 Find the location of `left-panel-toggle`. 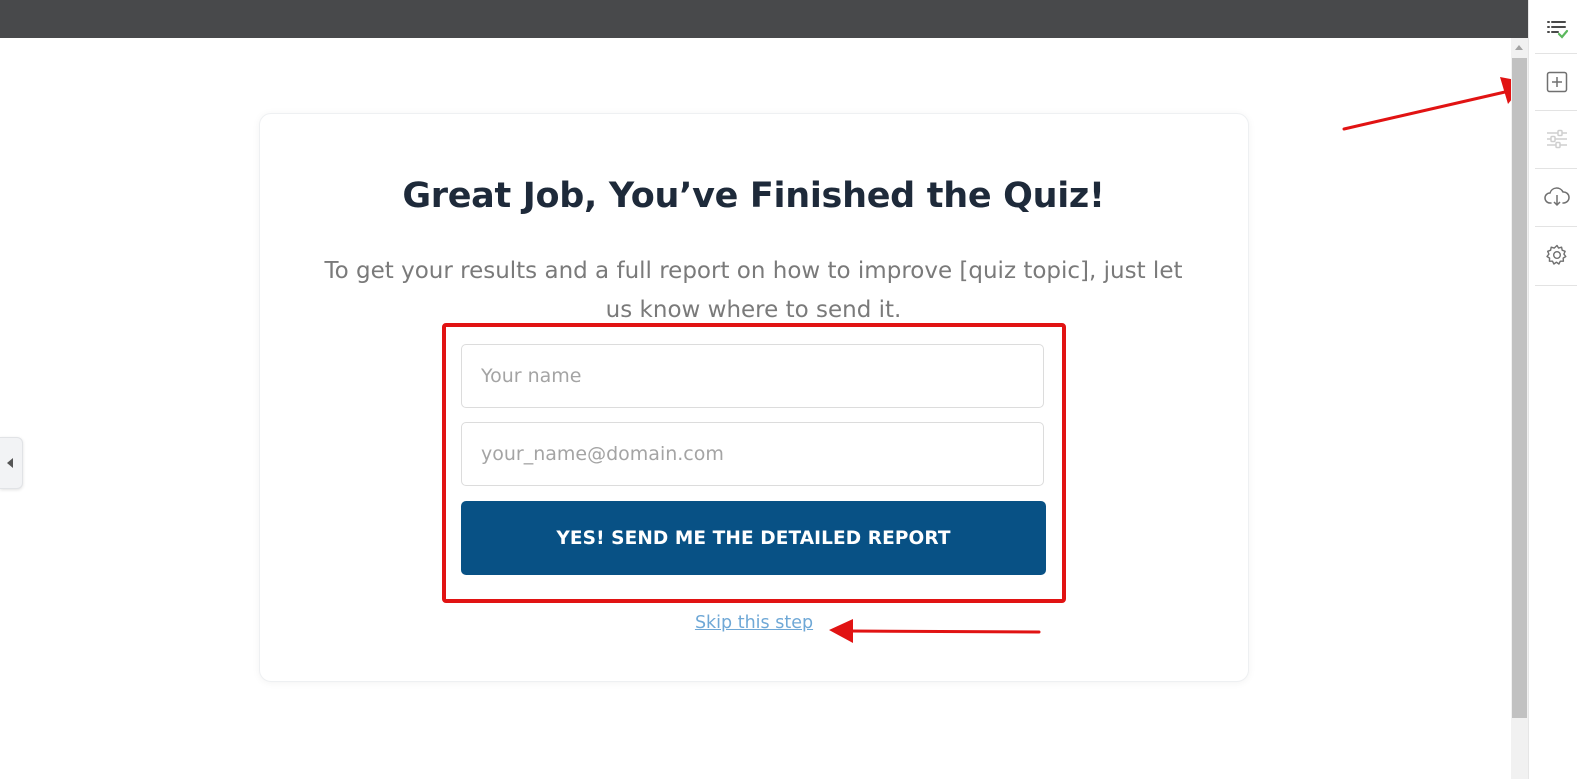

left-panel-toggle is located at coordinates (11, 463).